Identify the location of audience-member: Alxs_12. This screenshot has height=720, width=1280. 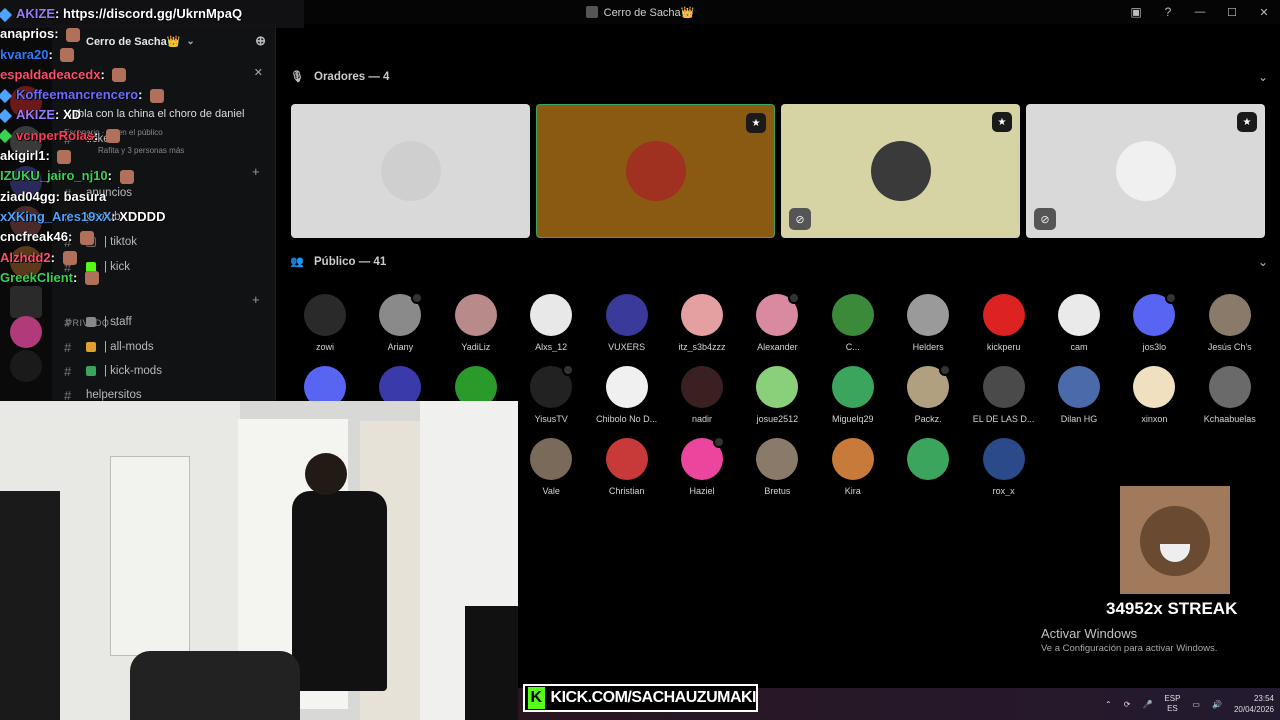
(551, 323).